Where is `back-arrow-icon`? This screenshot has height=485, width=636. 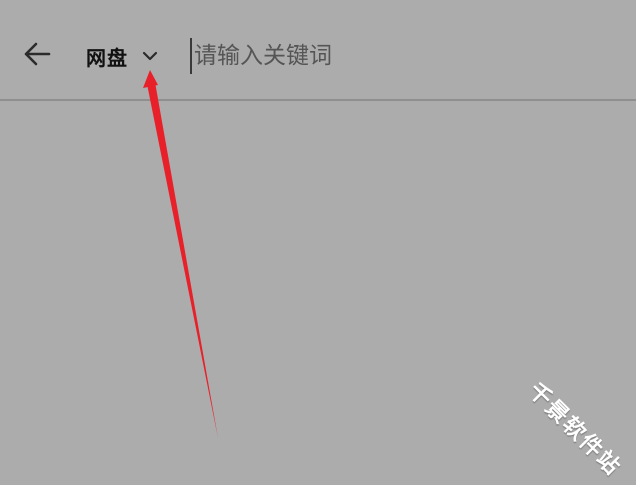
back-arrow-icon is located at coordinates (37, 54).